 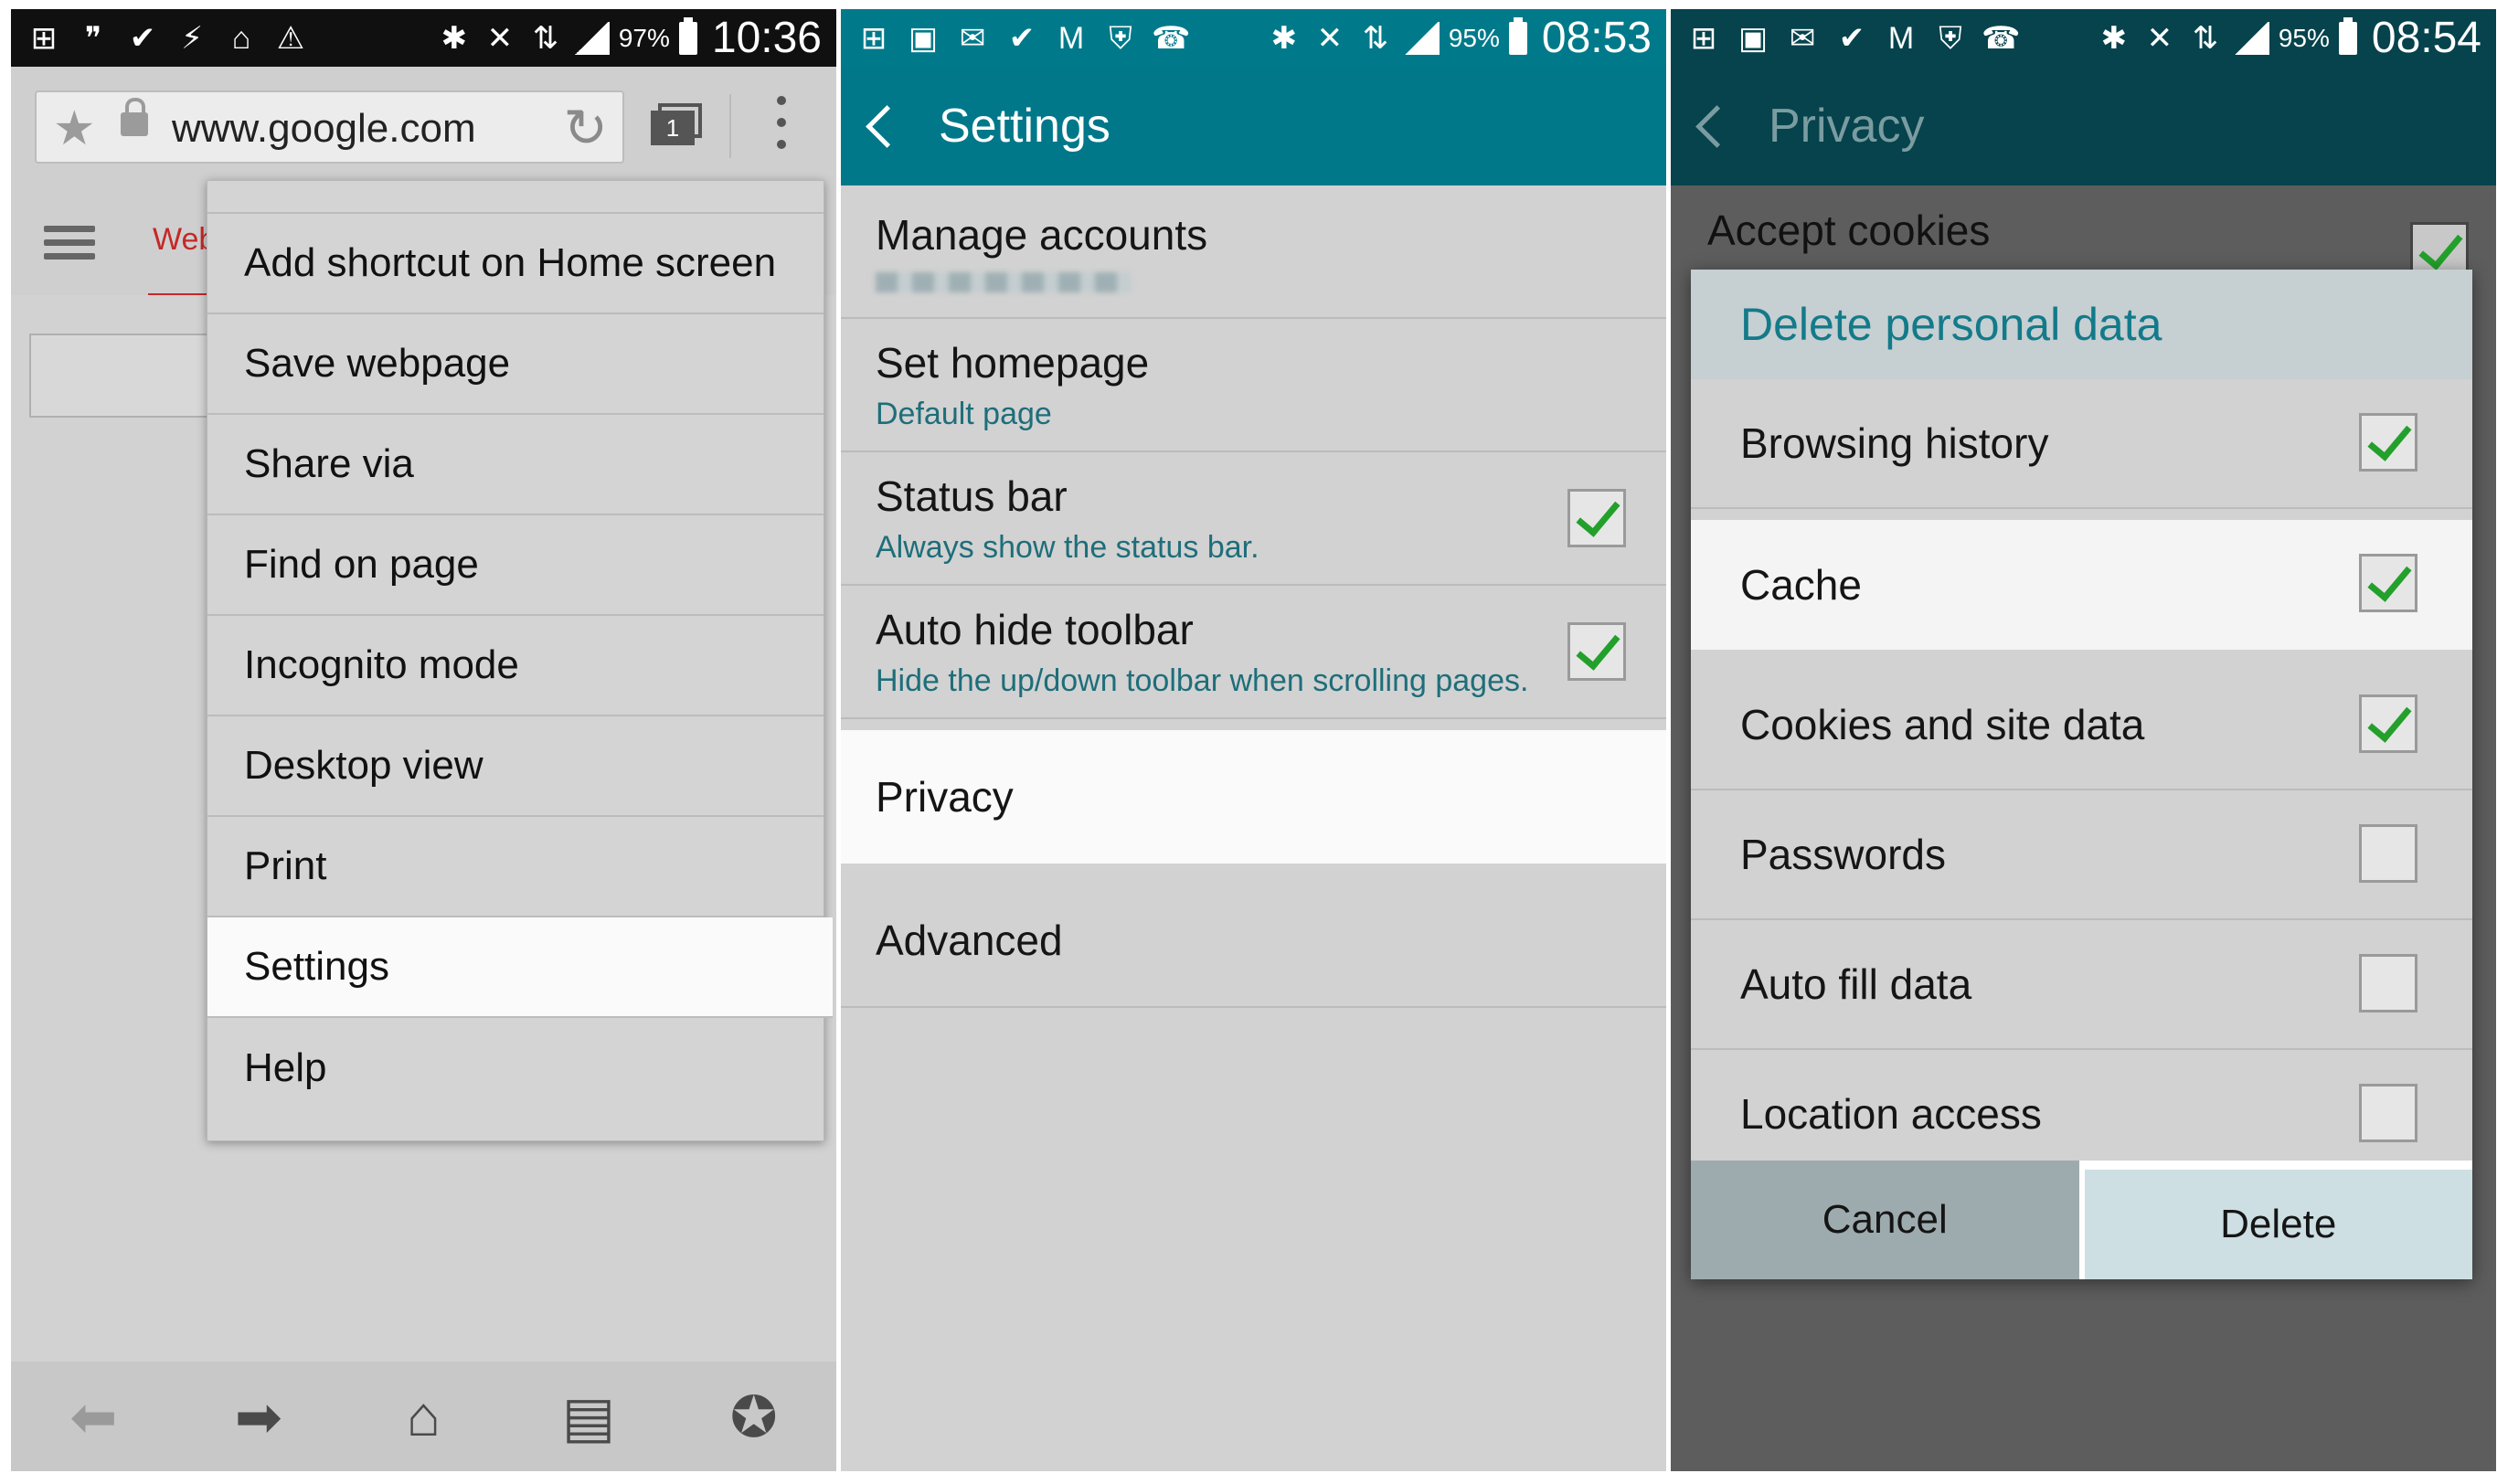 I want to click on dialog-title: Delete personal data, so click(x=1951, y=324).